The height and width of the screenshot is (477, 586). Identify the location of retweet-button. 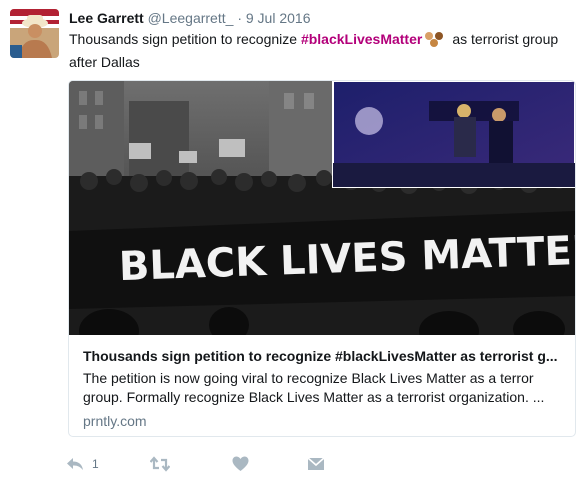
(160, 464).